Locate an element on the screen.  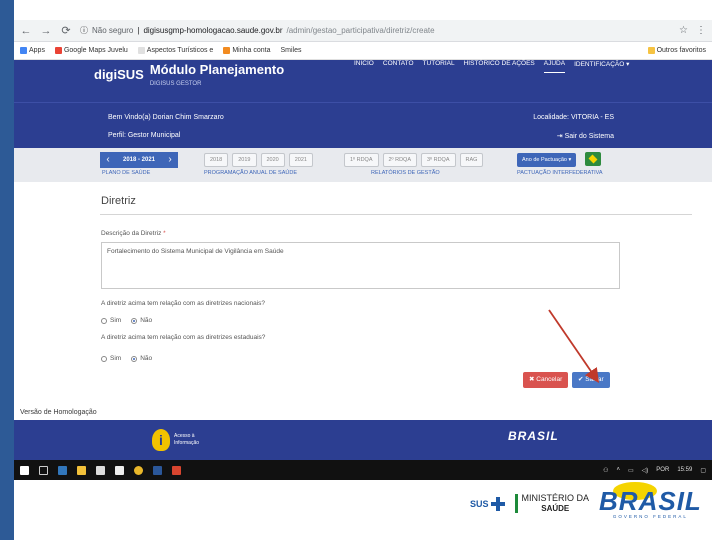
acesso-informacao-text: Acesso à Informação is located at coordinates (186, 439).